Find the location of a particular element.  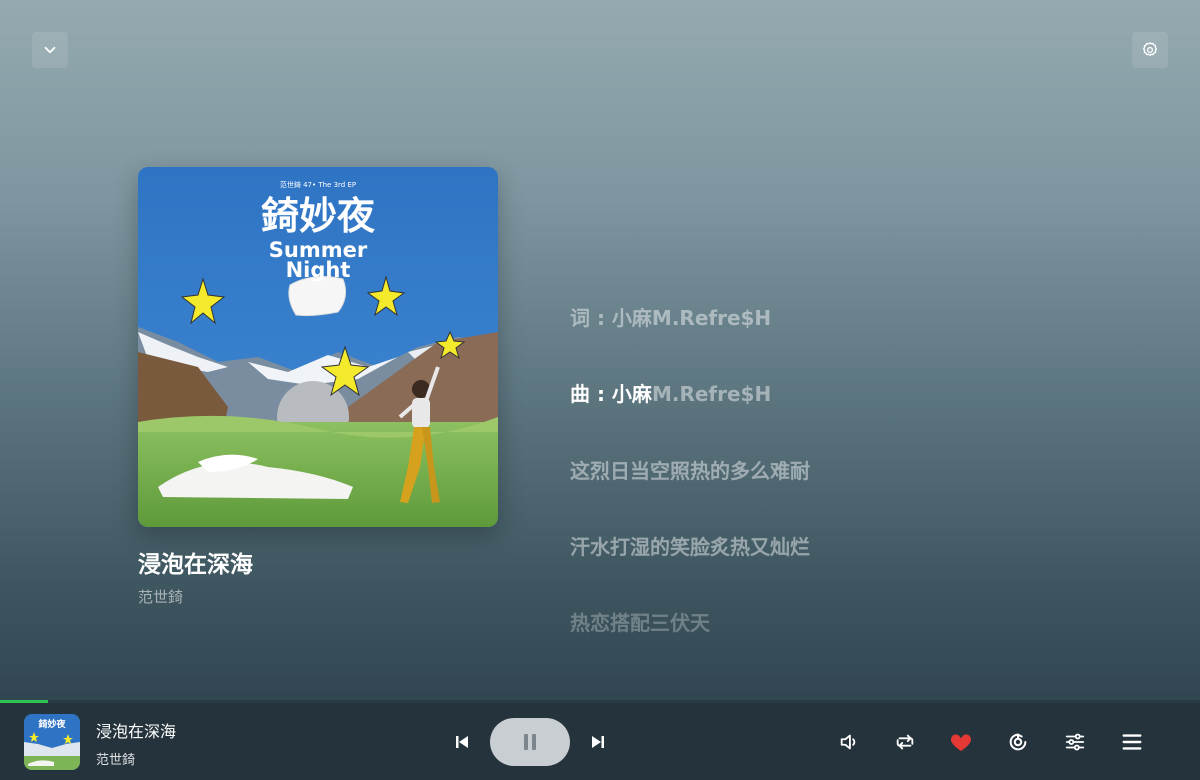

cover-title-cn: 錡妙夜 is located at coordinates (318, 216).